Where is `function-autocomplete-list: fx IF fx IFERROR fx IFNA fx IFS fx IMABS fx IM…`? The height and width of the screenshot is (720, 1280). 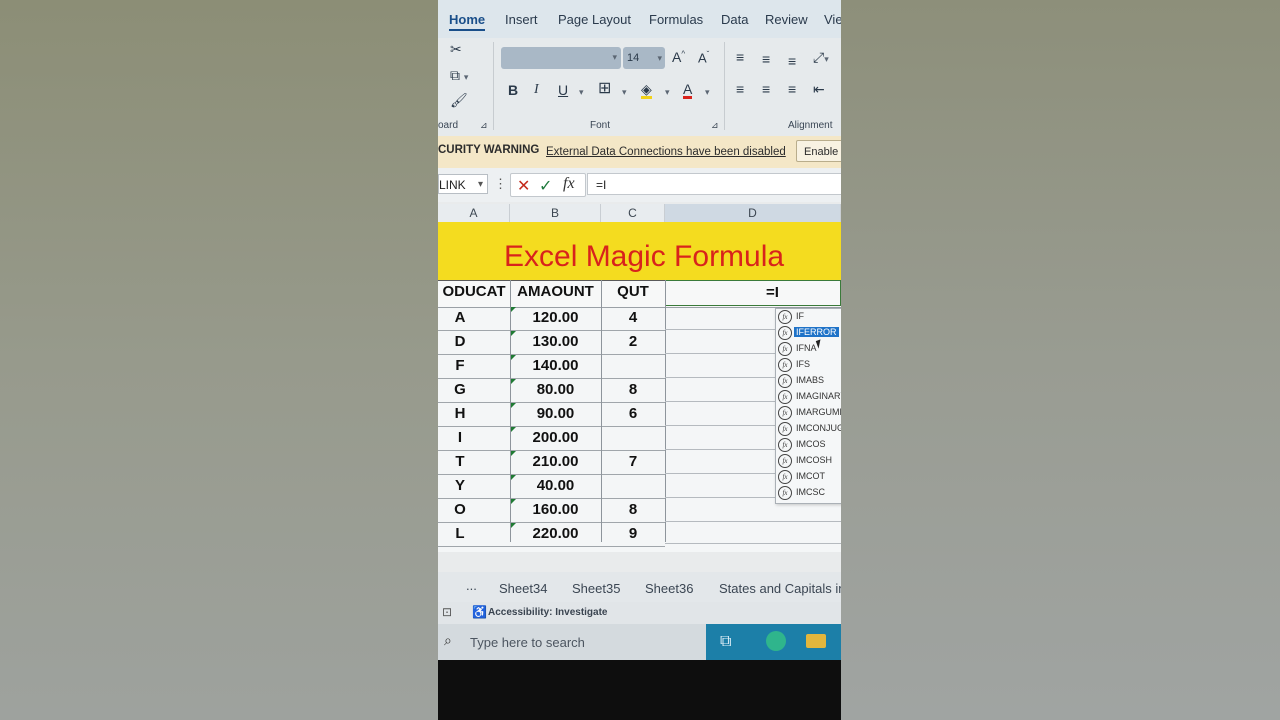 function-autocomplete-list: fx IF fx IFERROR fx IFNA fx IFS fx IMABS fx IM… is located at coordinates (808, 406).